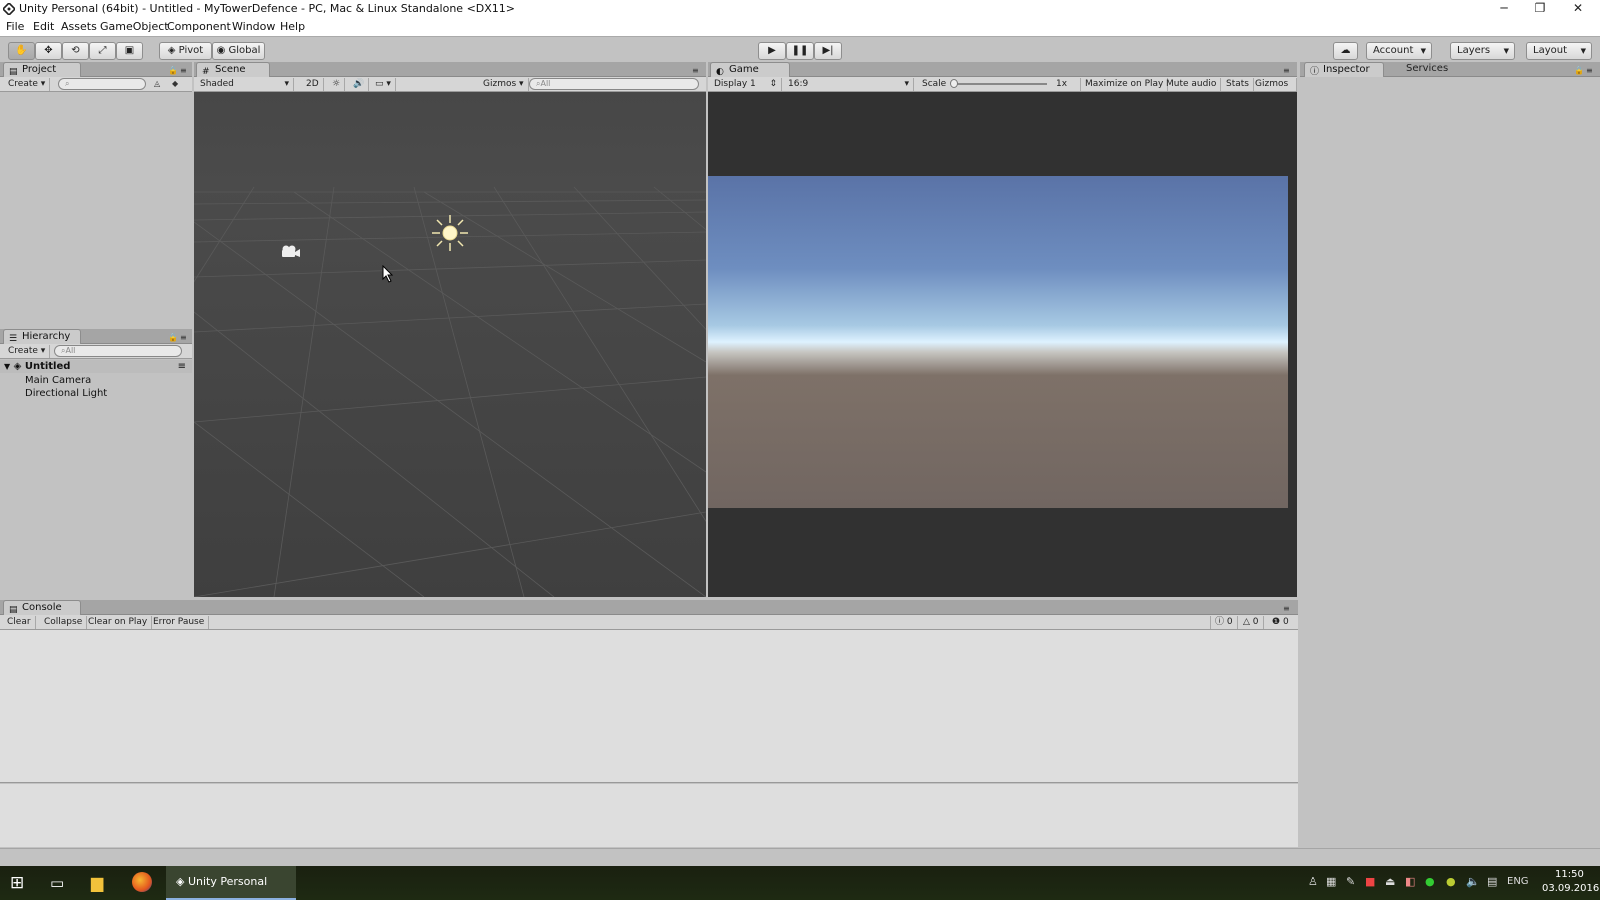 This screenshot has width=1600, height=900. What do you see at coordinates (450, 233) in the screenshot?
I see `directional-light-gizmo-icon` at bounding box center [450, 233].